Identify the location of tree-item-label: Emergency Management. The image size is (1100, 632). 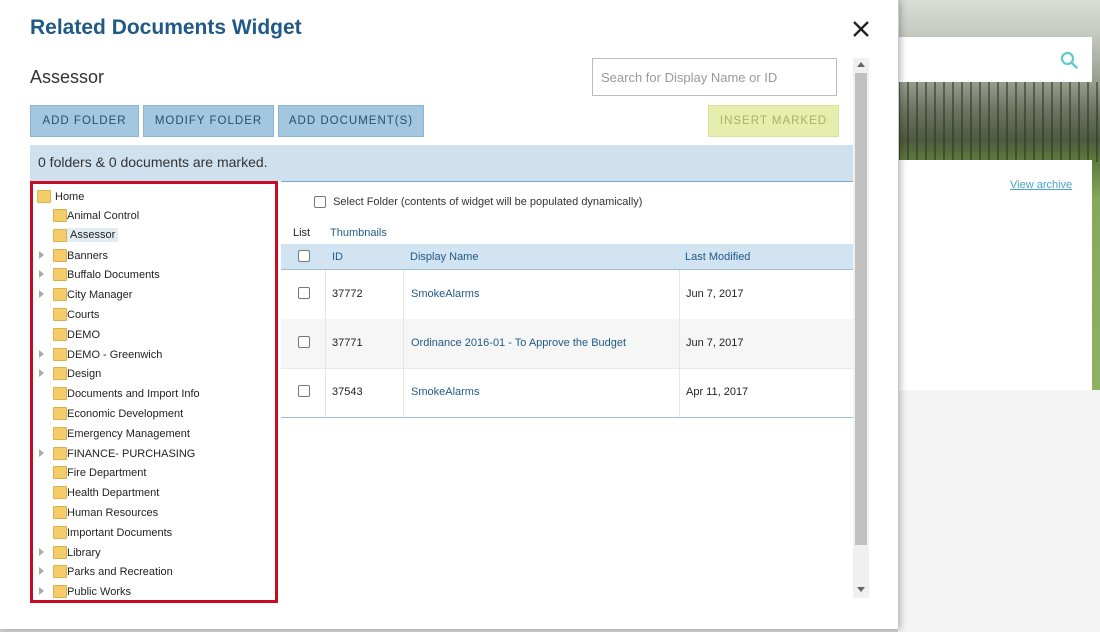
(128, 433).